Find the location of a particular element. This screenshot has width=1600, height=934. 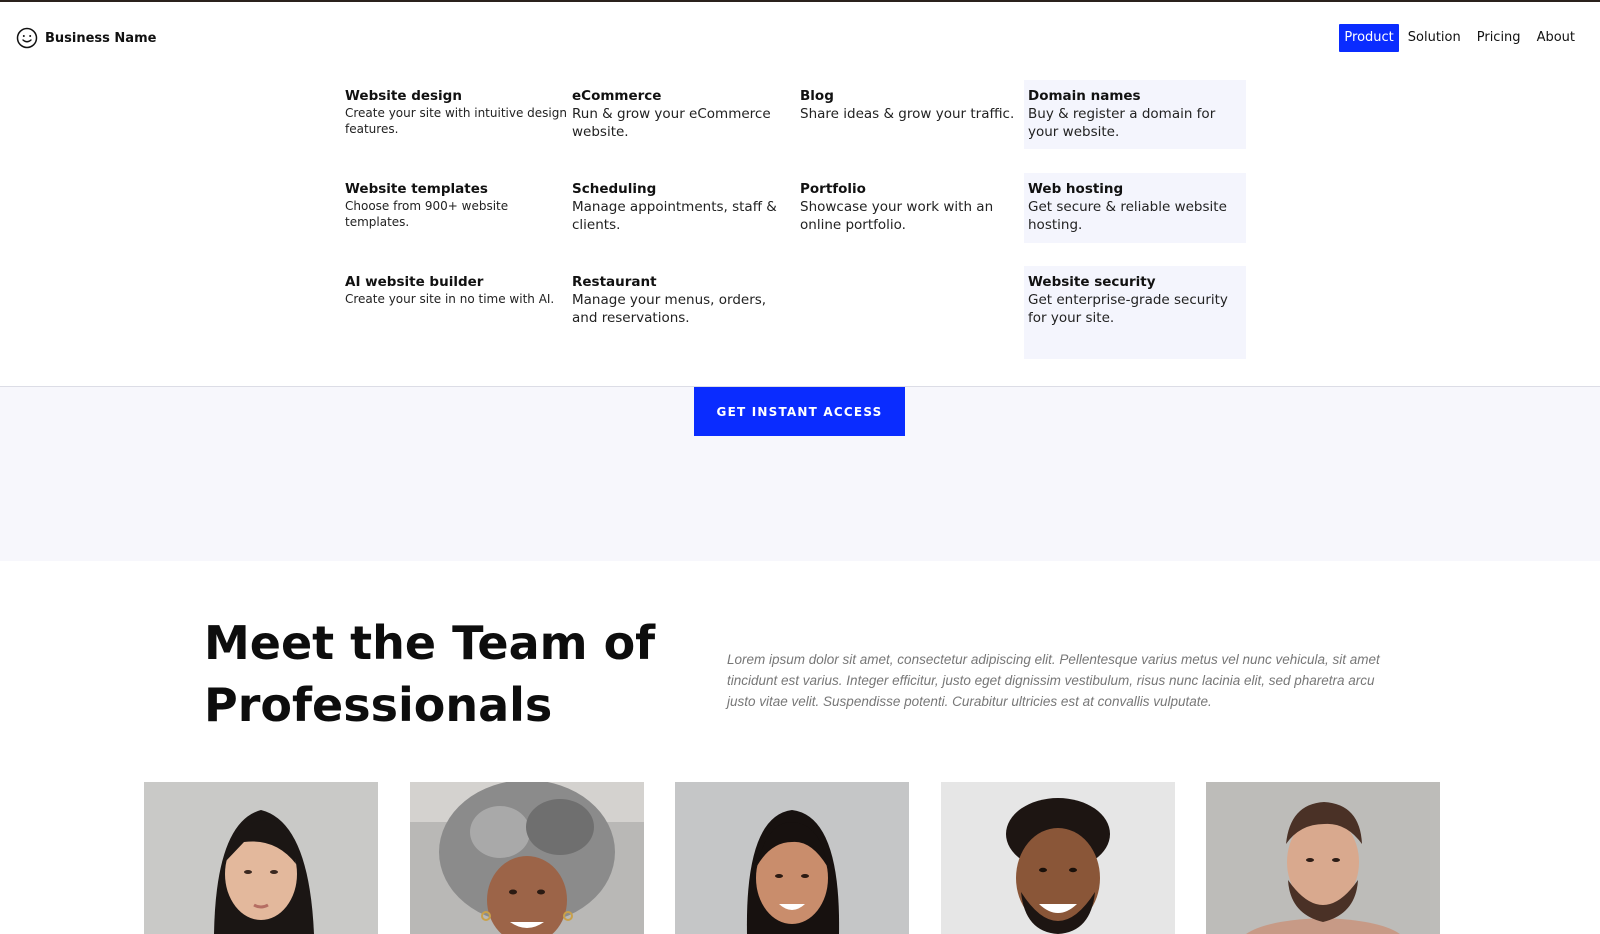

menu-item-title: AI website builder is located at coordinates (414, 282).